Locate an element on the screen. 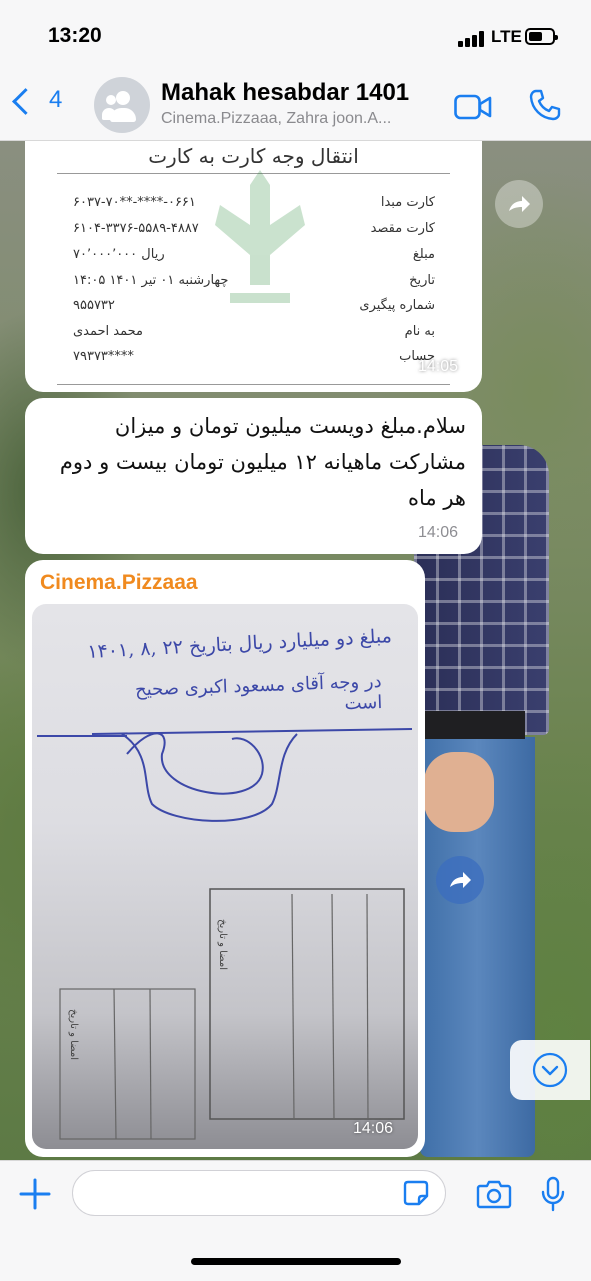 The image size is (591, 1281). receipt-label: شماره پیگیری is located at coordinates (397, 305).